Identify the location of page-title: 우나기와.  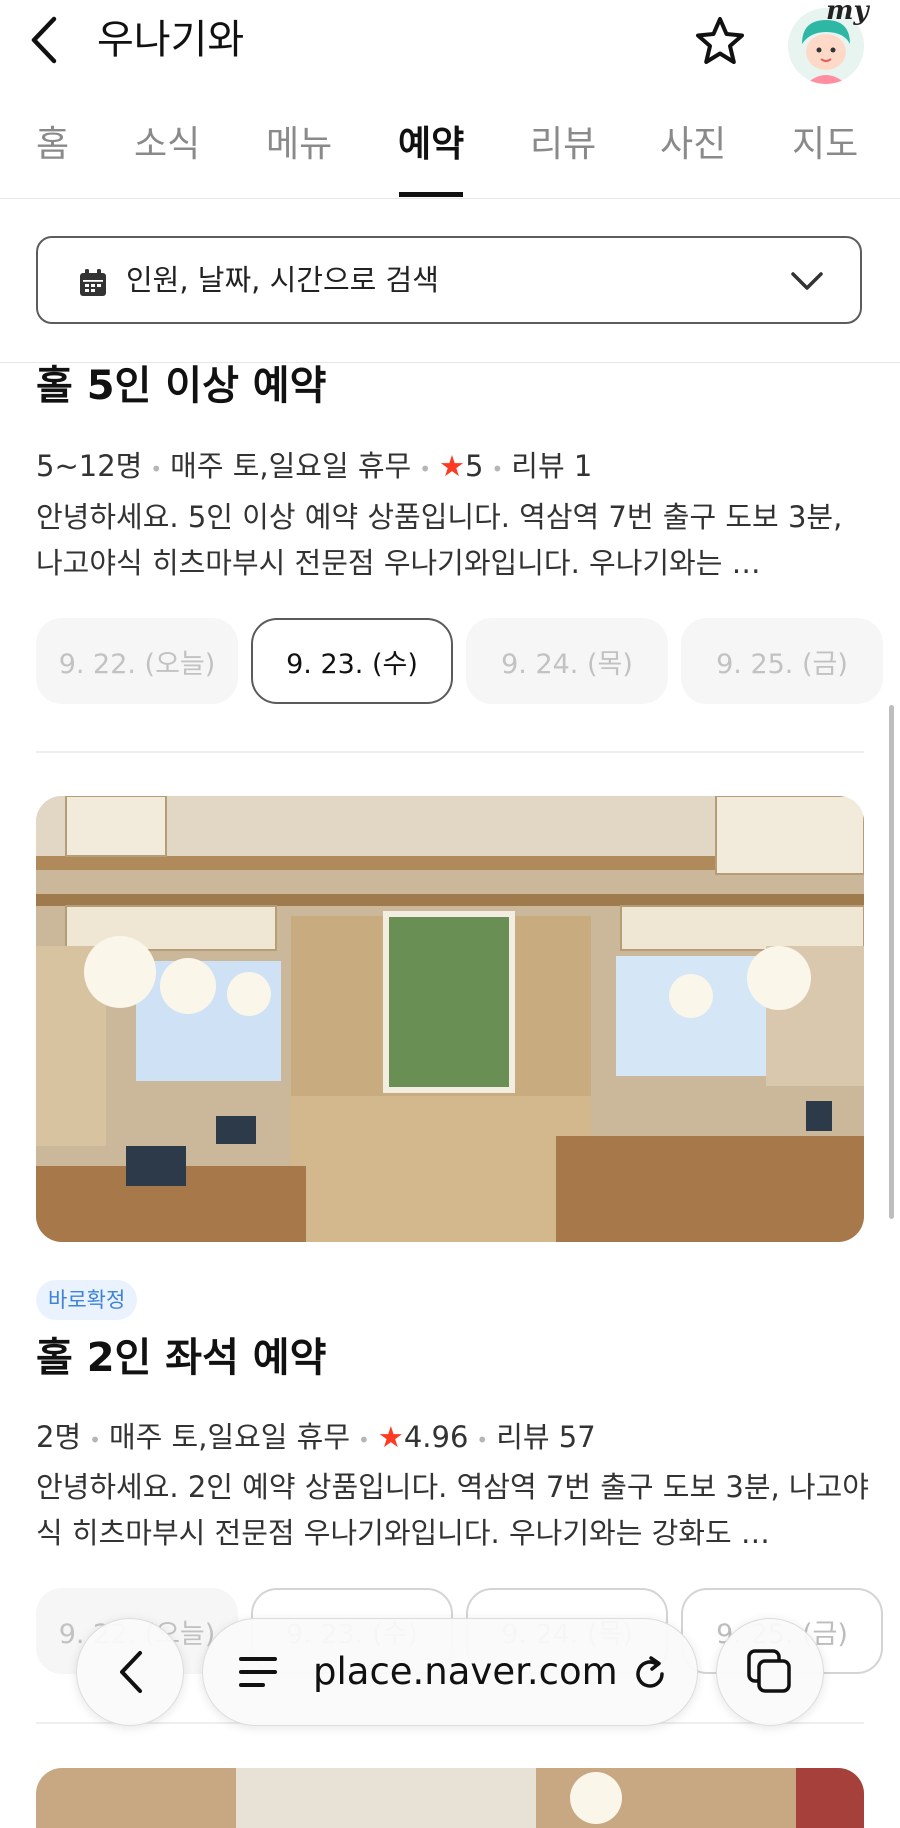
(171, 40).